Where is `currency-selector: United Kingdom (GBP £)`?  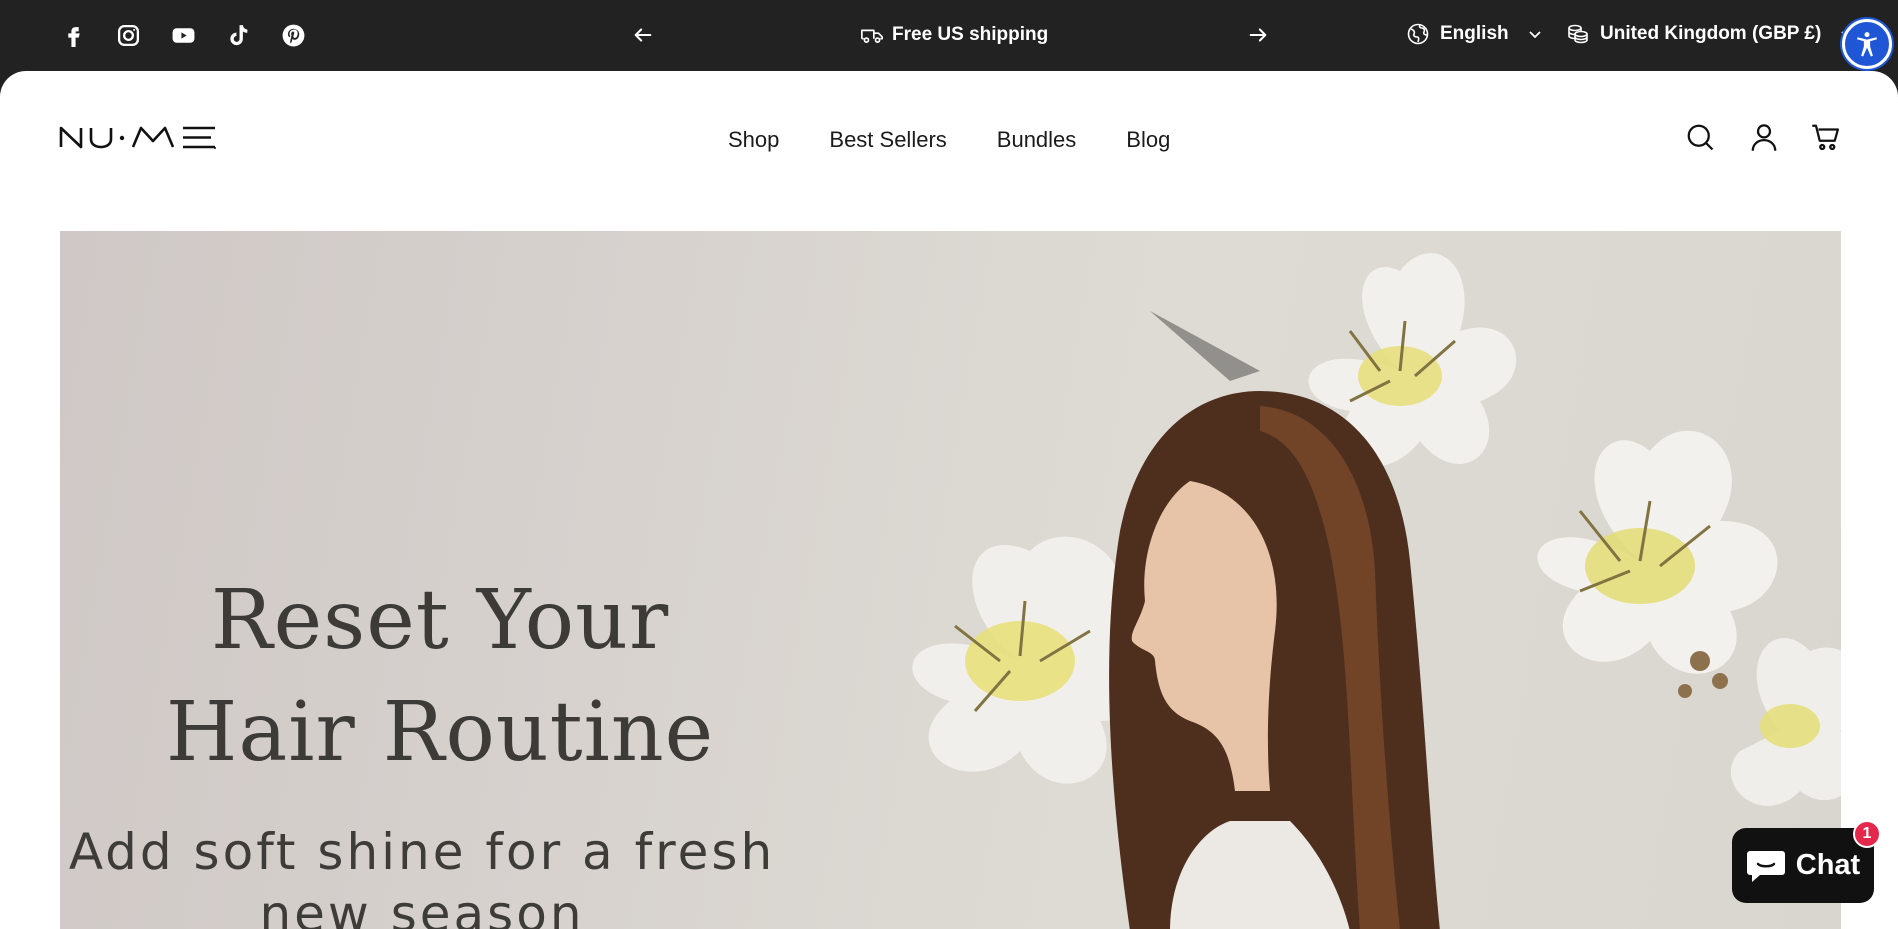
currency-selector: United Kingdom (GBP £) is located at coordinates (1710, 34).